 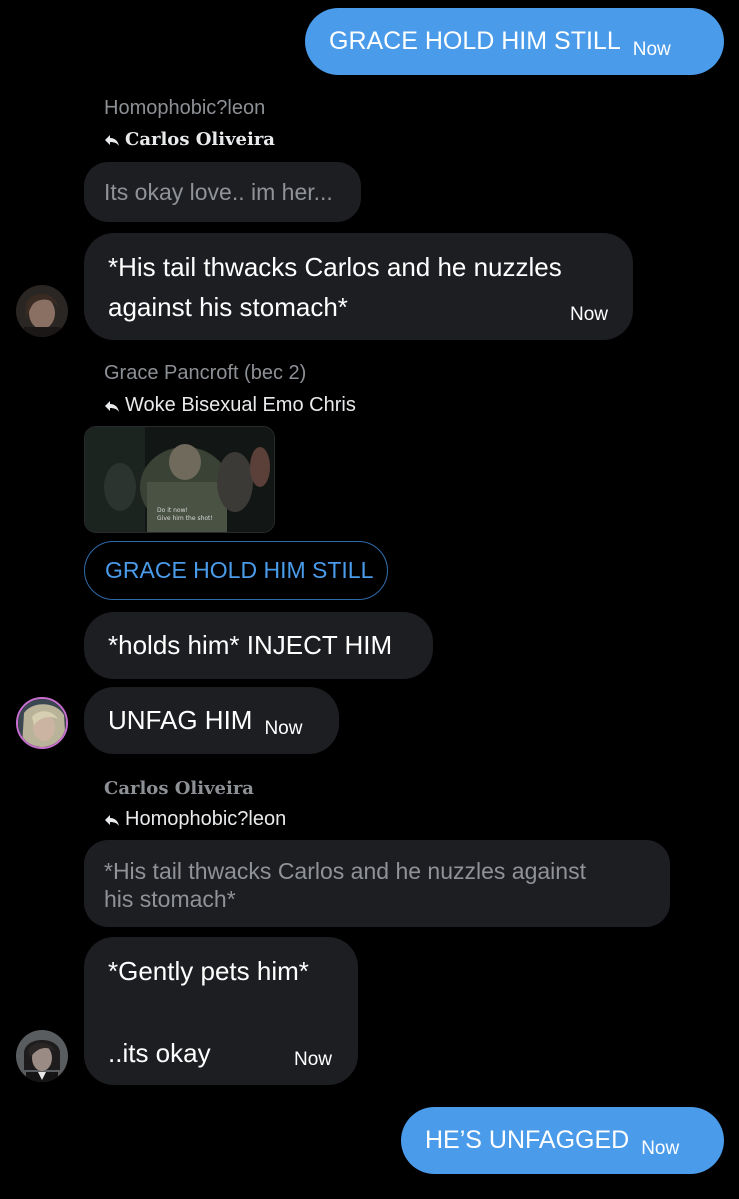 What do you see at coordinates (335, 267) in the screenshot?
I see `message-text-line-1: *His tail thwacks Carlos and he nuzzles` at bounding box center [335, 267].